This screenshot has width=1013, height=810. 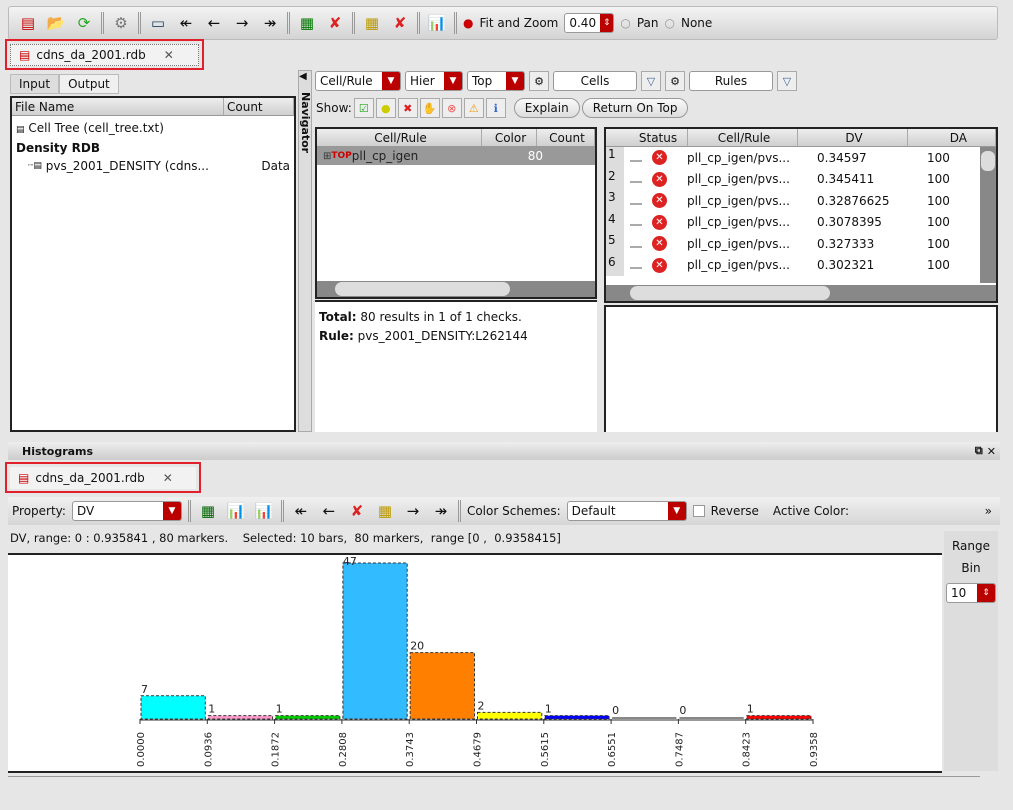 What do you see at coordinates (118, 106) in the screenshot?
I see `col-file-name: File Name` at bounding box center [118, 106].